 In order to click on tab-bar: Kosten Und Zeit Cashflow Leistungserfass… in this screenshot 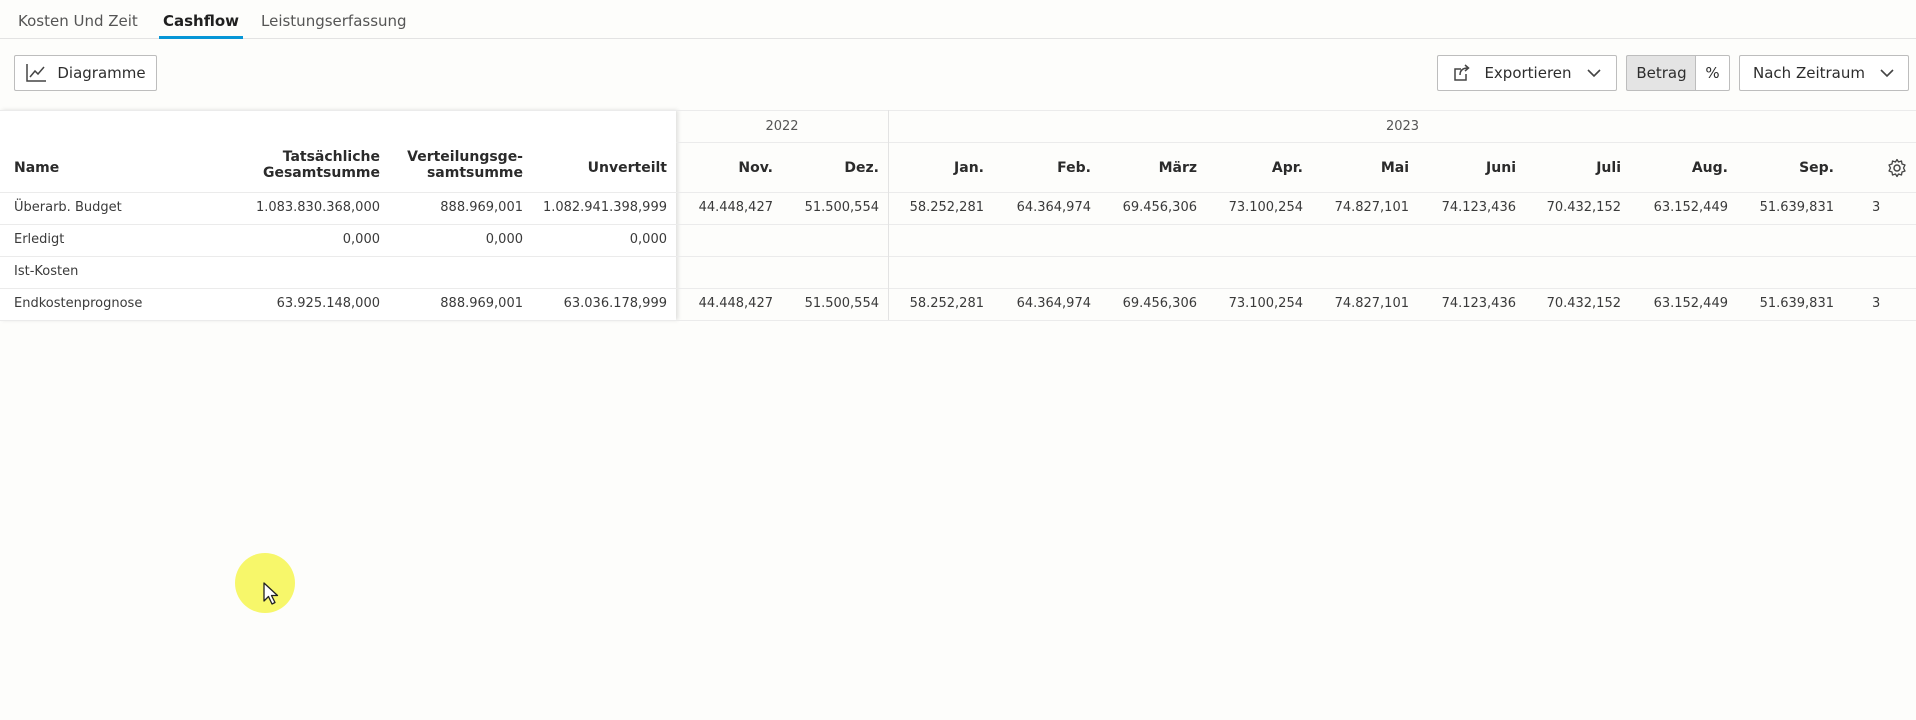, I will do `click(958, 19)`.